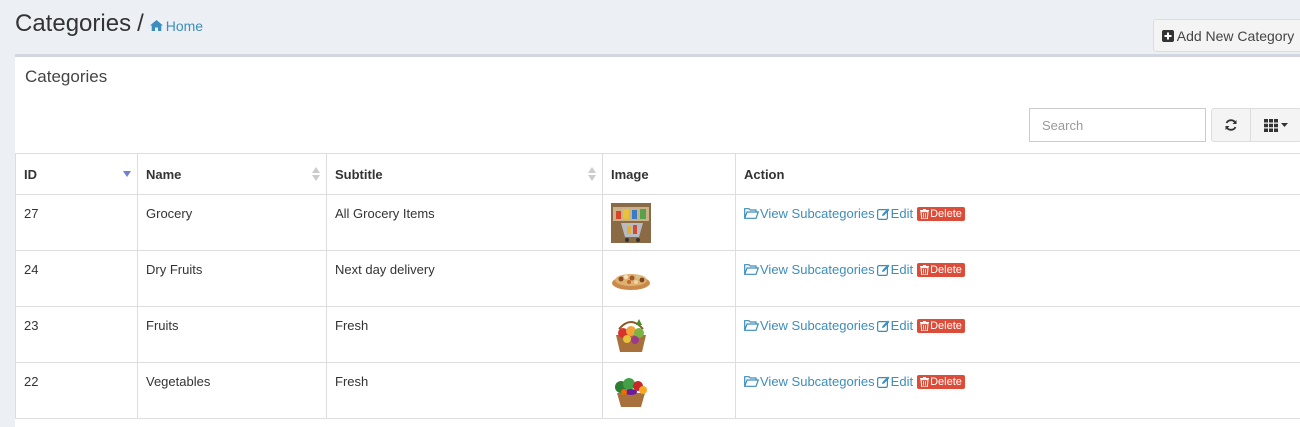 The image size is (1300, 427). What do you see at coordinates (232, 174) in the screenshot?
I see `column-header-name: Name` at bounding box center [232, 174].